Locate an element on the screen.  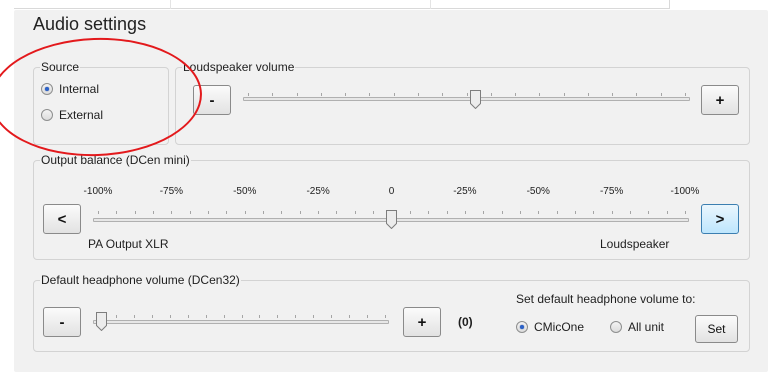
balance-left-button: < is located at coordinates (62, 219).